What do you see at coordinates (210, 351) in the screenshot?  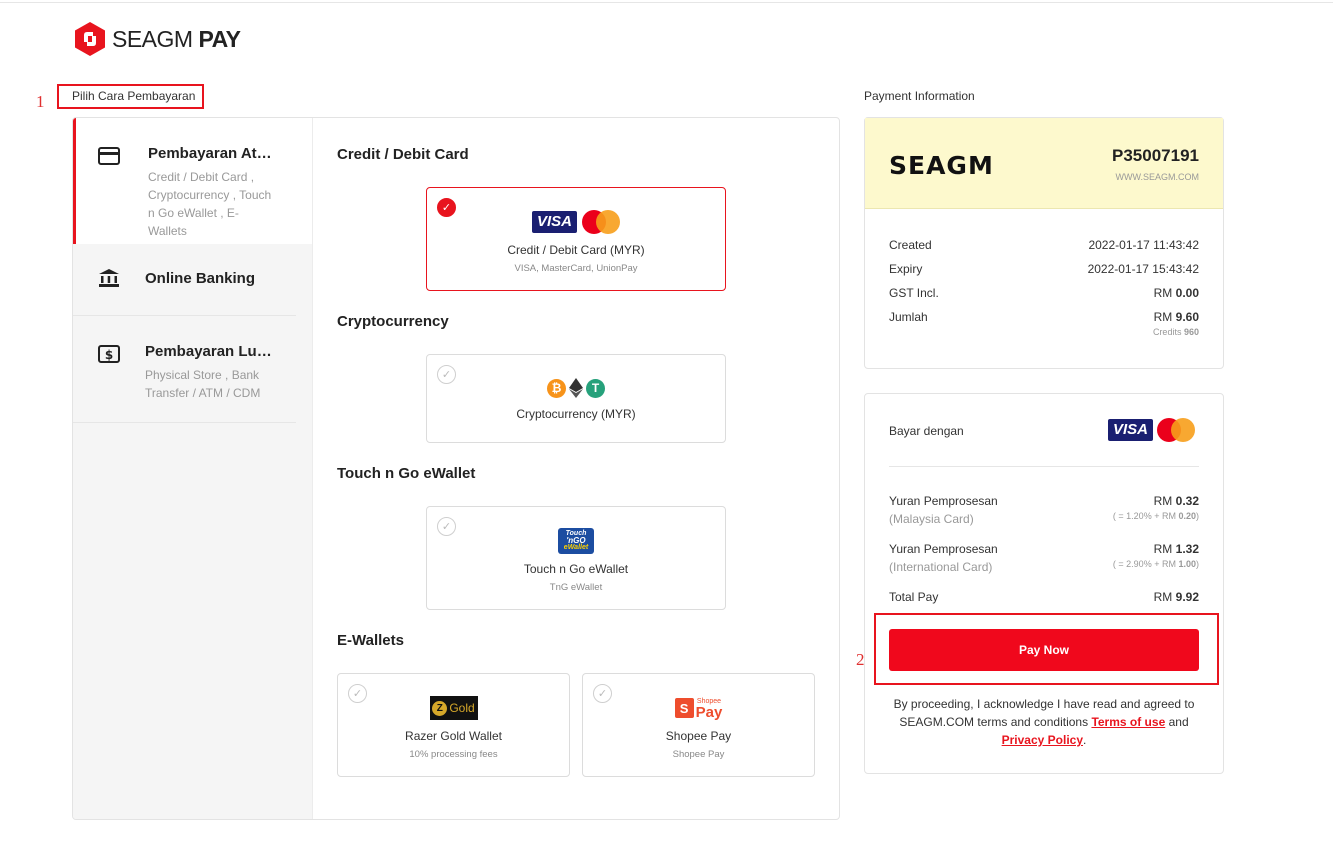 I see `sidebar-item-title: Pembayaran Luar Talian` at bounding box center [210, 351].